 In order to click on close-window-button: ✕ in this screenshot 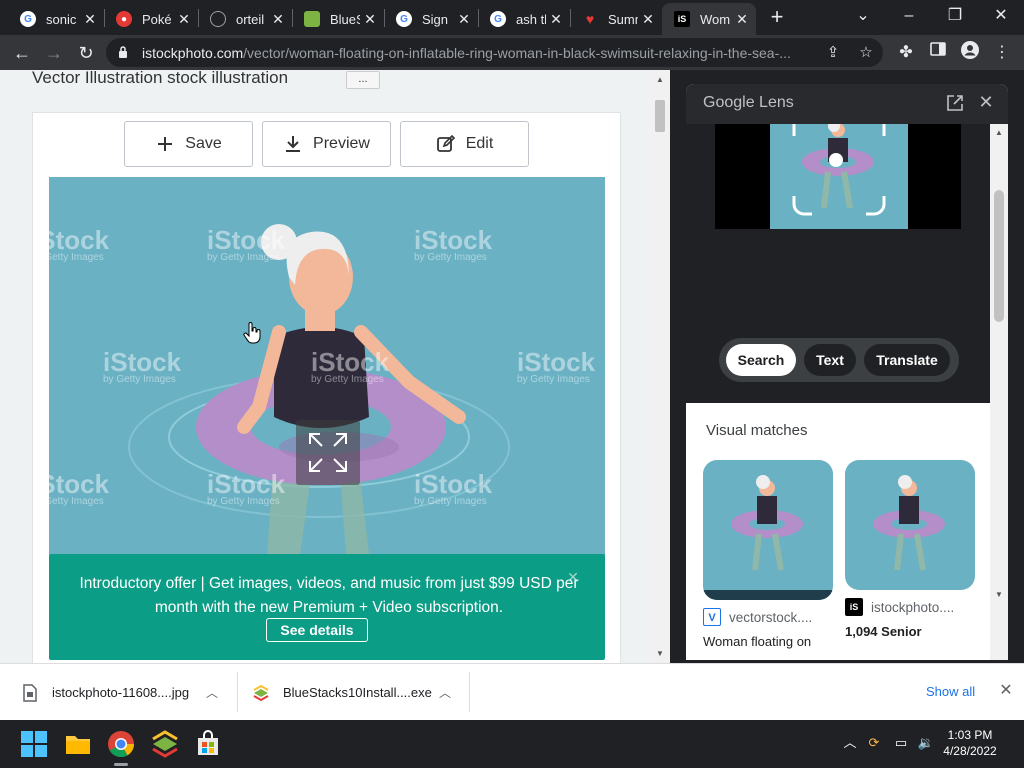, I will do `click(1001, 16)`.